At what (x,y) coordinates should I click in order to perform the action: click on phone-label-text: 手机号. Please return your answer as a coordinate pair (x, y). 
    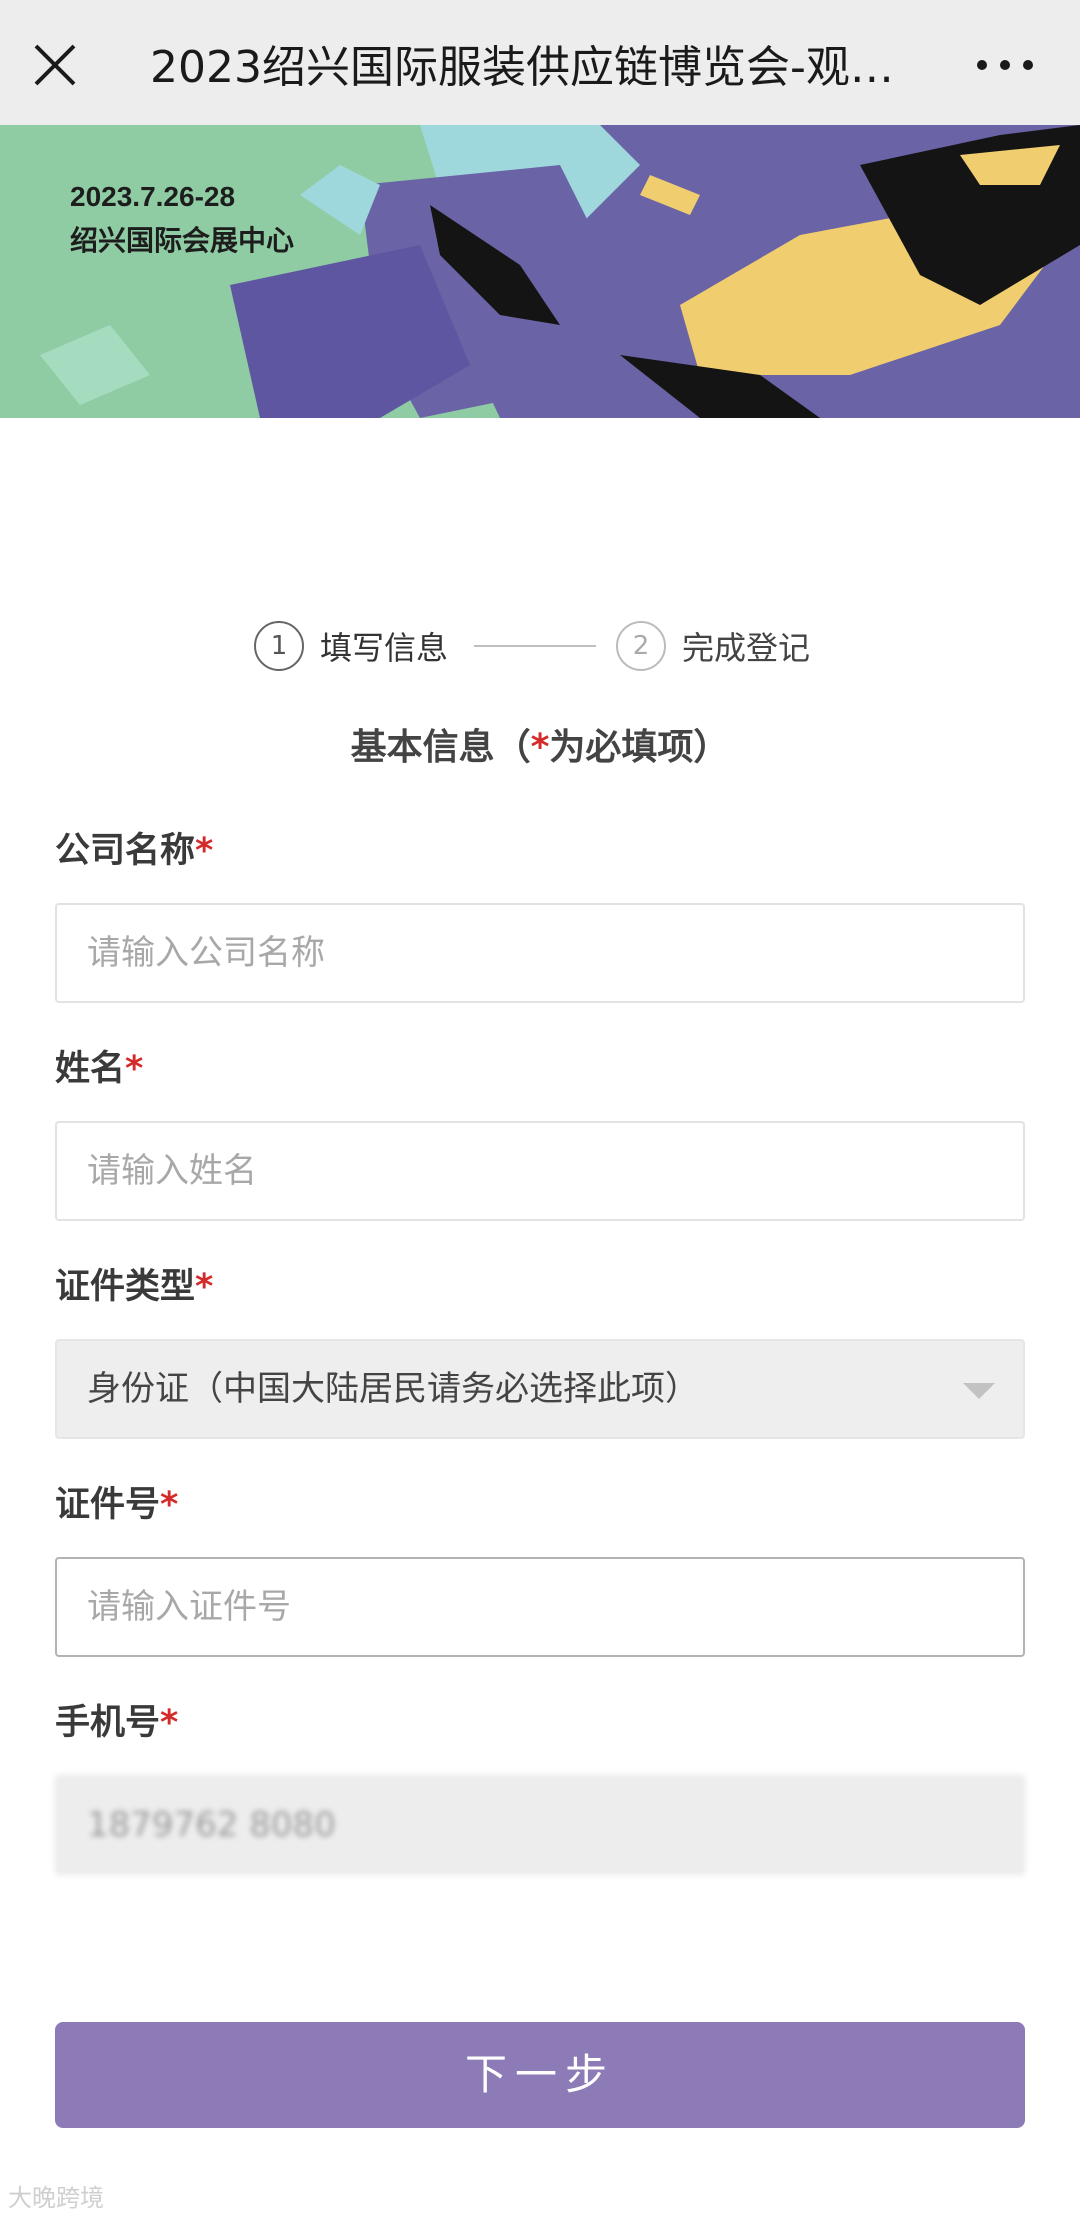
    Looking at the image, I should click on (108, 1723).